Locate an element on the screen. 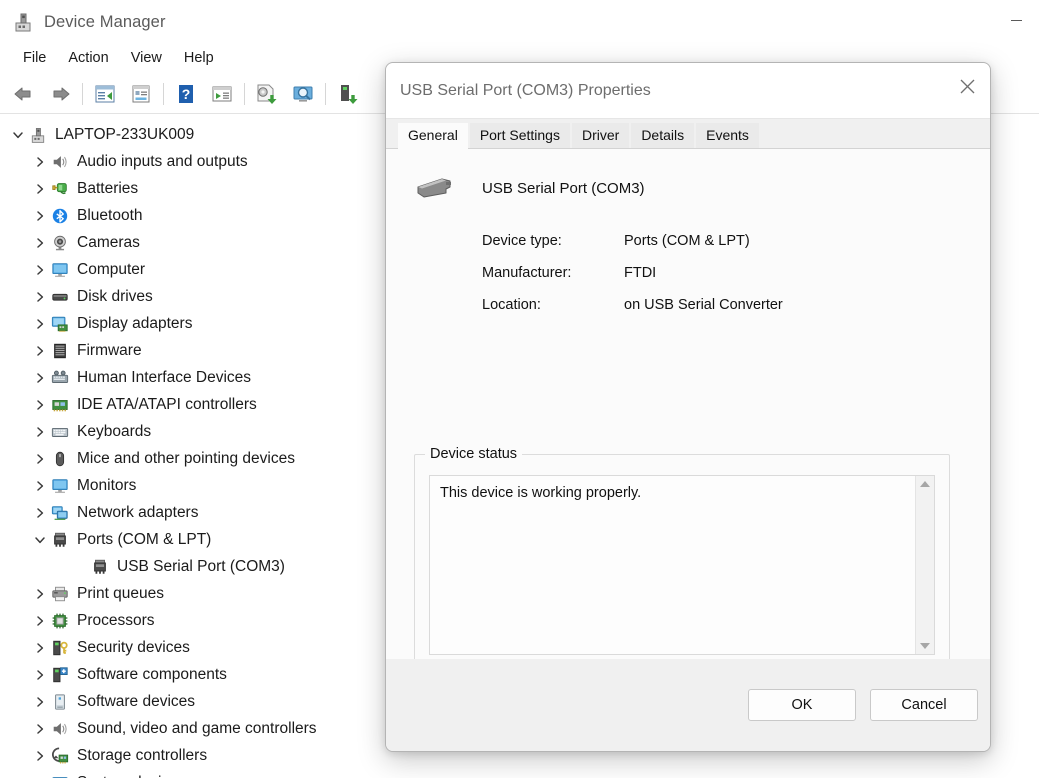 Image resolution: width=1039 pixels, height=778 pixels. help-icon: ? is located at coordinates (186, 94).